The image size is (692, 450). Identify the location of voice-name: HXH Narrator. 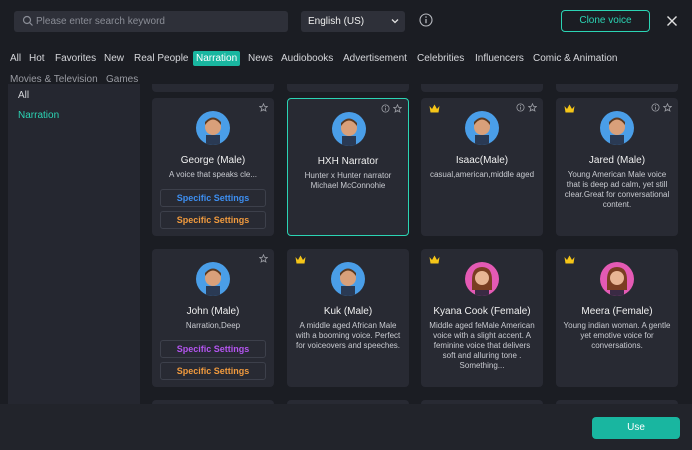
(348, 161).